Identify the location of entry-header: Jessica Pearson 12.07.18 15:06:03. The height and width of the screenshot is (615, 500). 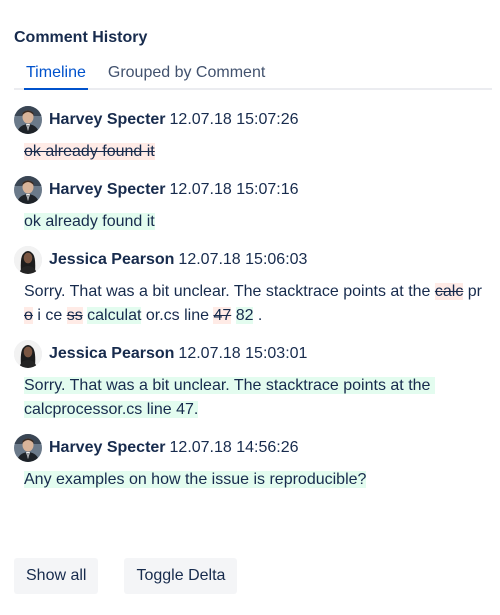
(250, 260).